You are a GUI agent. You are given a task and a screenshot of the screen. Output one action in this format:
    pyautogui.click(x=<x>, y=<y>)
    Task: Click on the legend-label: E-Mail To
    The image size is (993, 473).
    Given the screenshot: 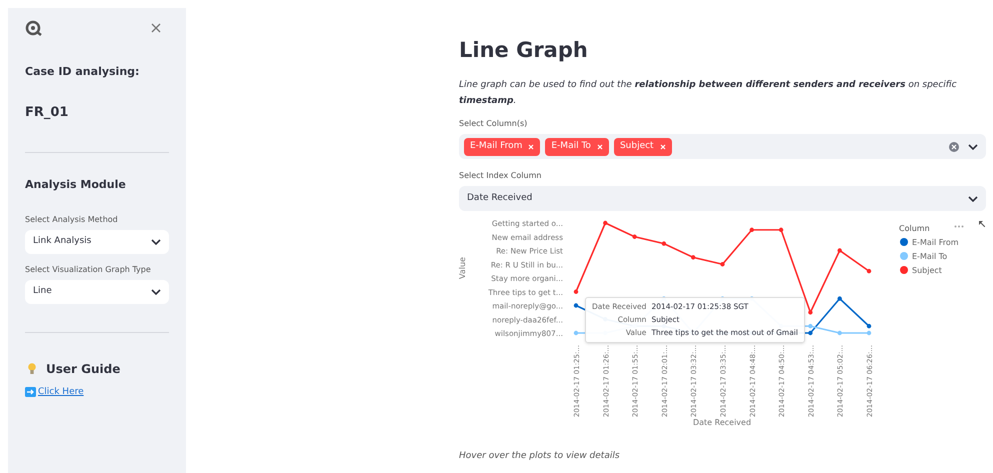 What is the action you would take?
    pyautogui.click(x=930, y=256)
    